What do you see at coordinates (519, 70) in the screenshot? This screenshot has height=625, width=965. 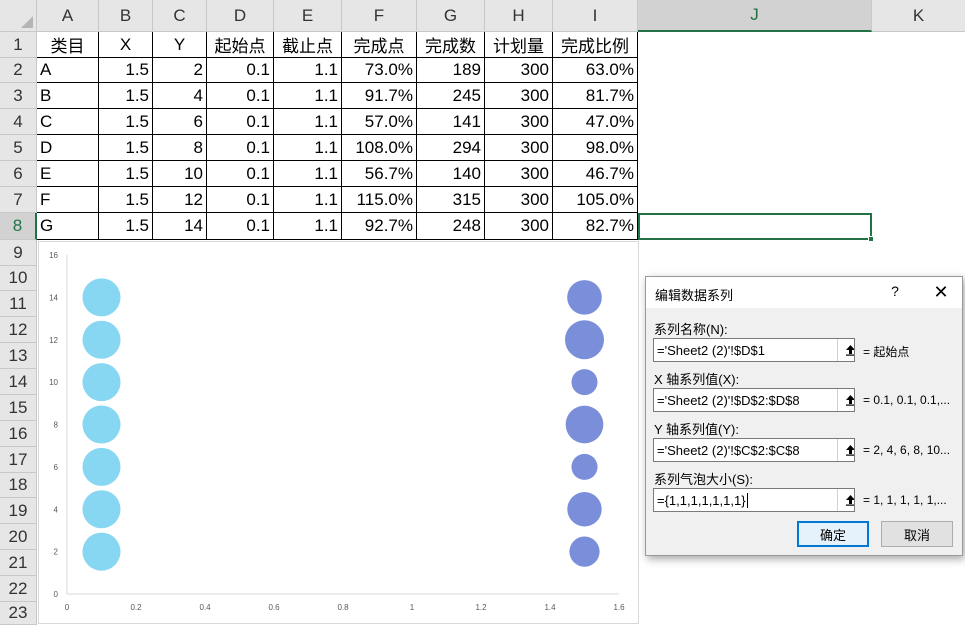 I see `cell-plan-row2: 300` at bounding box center [519, 70].